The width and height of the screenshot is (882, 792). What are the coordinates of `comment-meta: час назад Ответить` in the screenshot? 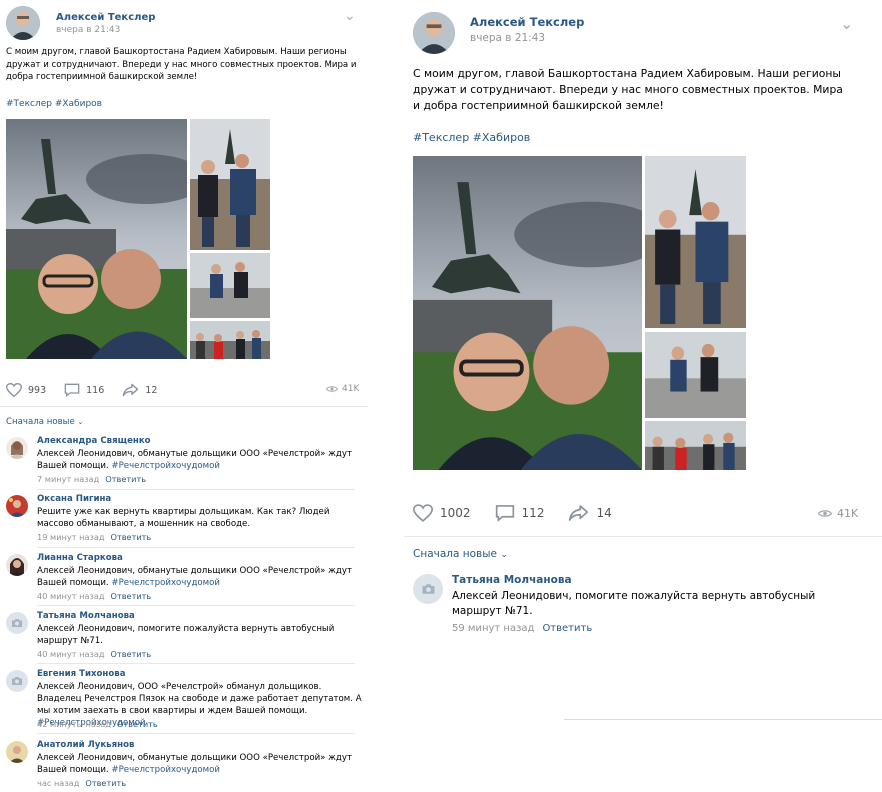 It's located at (81, 783).